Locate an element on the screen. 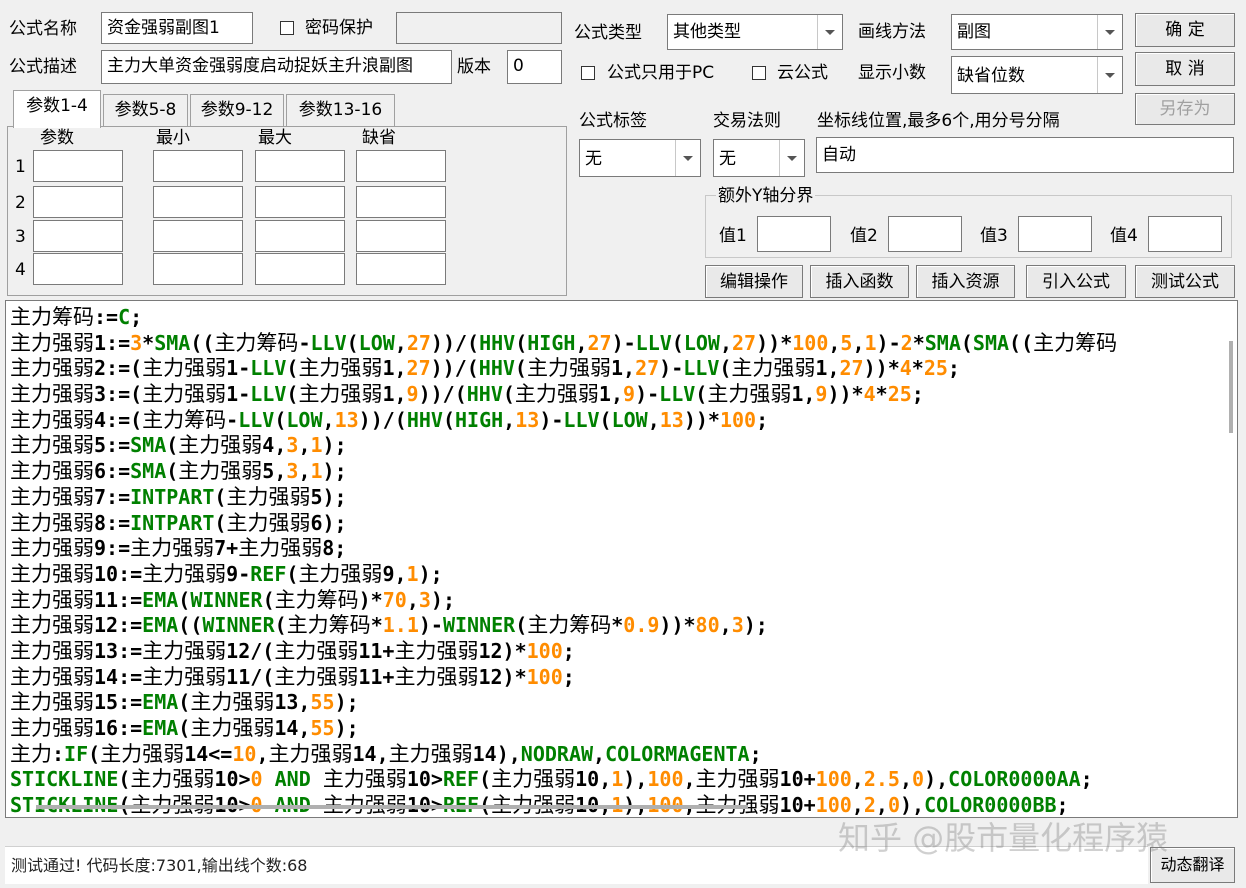  y3-label: 值3 is located at coordinates (994, 236).